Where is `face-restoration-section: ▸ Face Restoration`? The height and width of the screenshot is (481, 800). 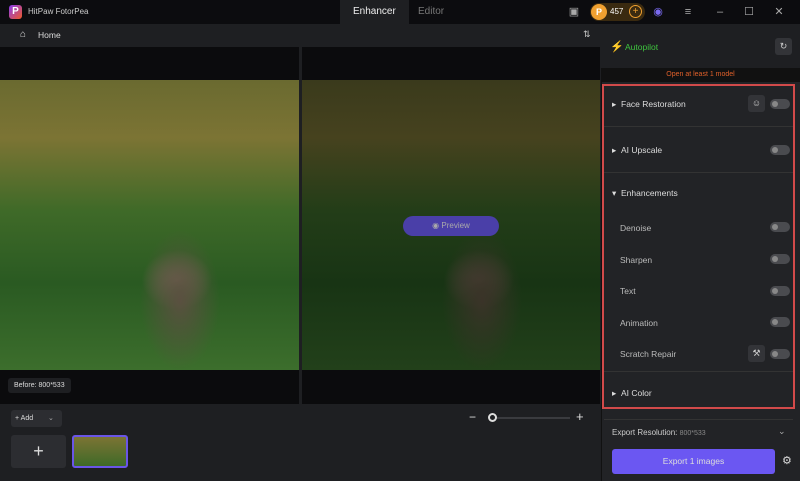 face-restoration-section: ▸ Face Restoration is located at coordinates (649, 104).